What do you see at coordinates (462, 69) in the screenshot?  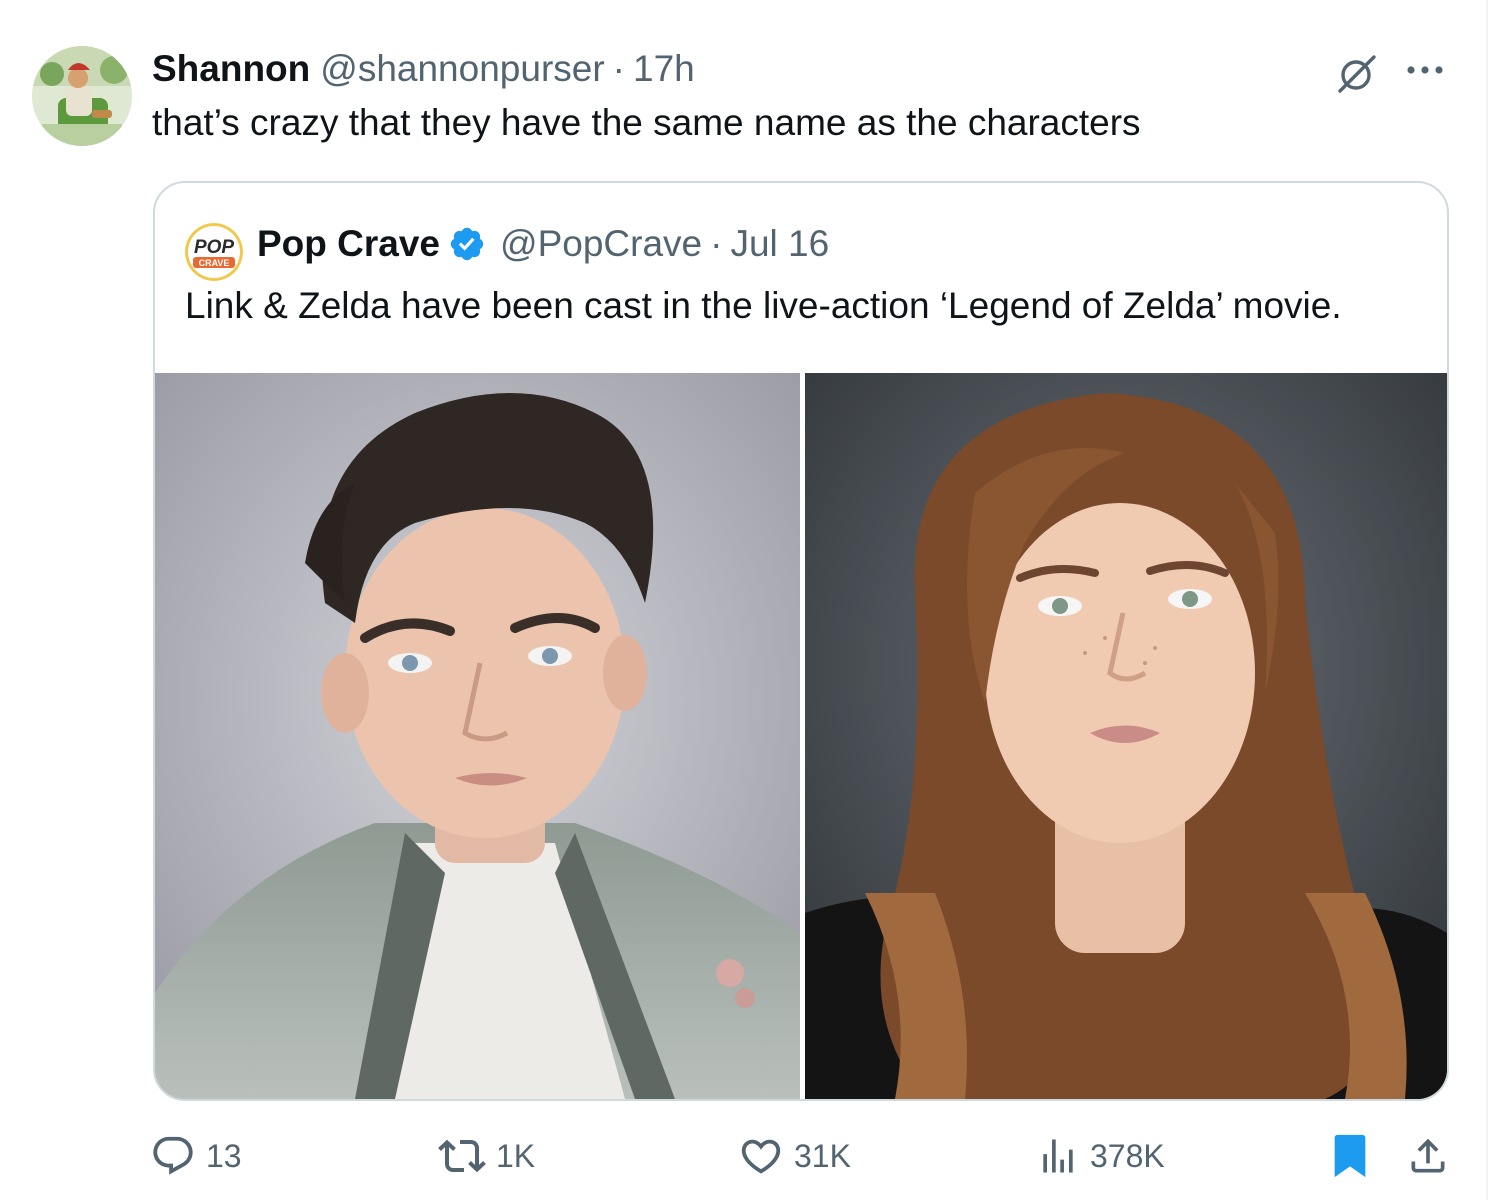 I see `author-handle: @shannonpurser` at bounding box center [462, 69].